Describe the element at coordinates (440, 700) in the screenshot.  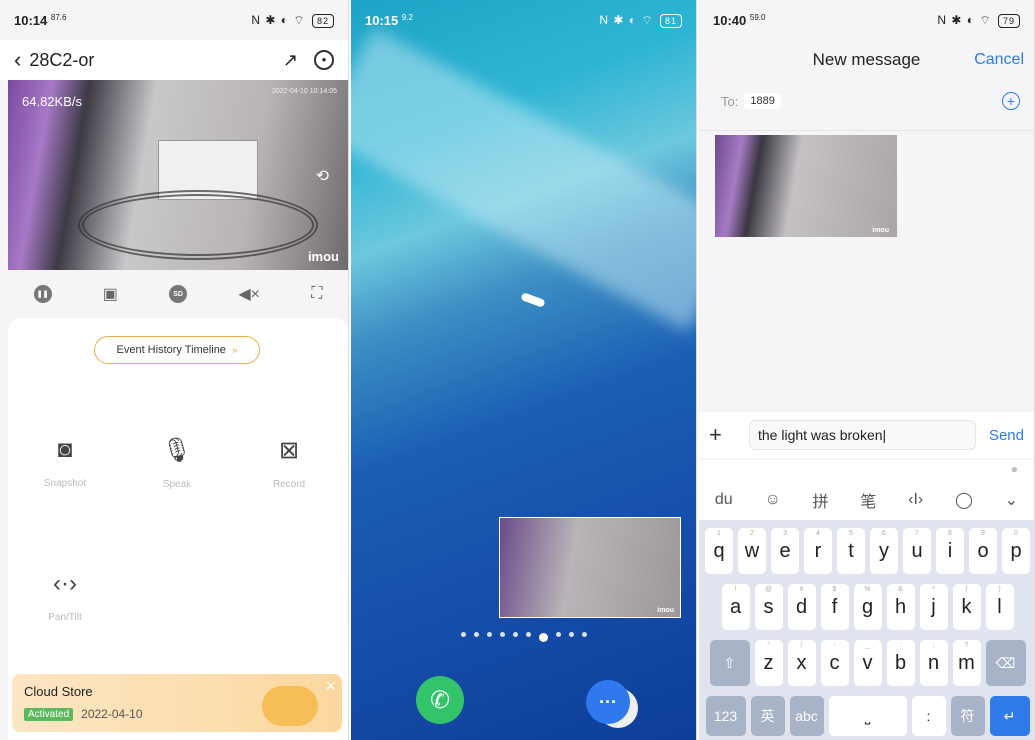
I see `phone-app-icon: ✆` at that location.